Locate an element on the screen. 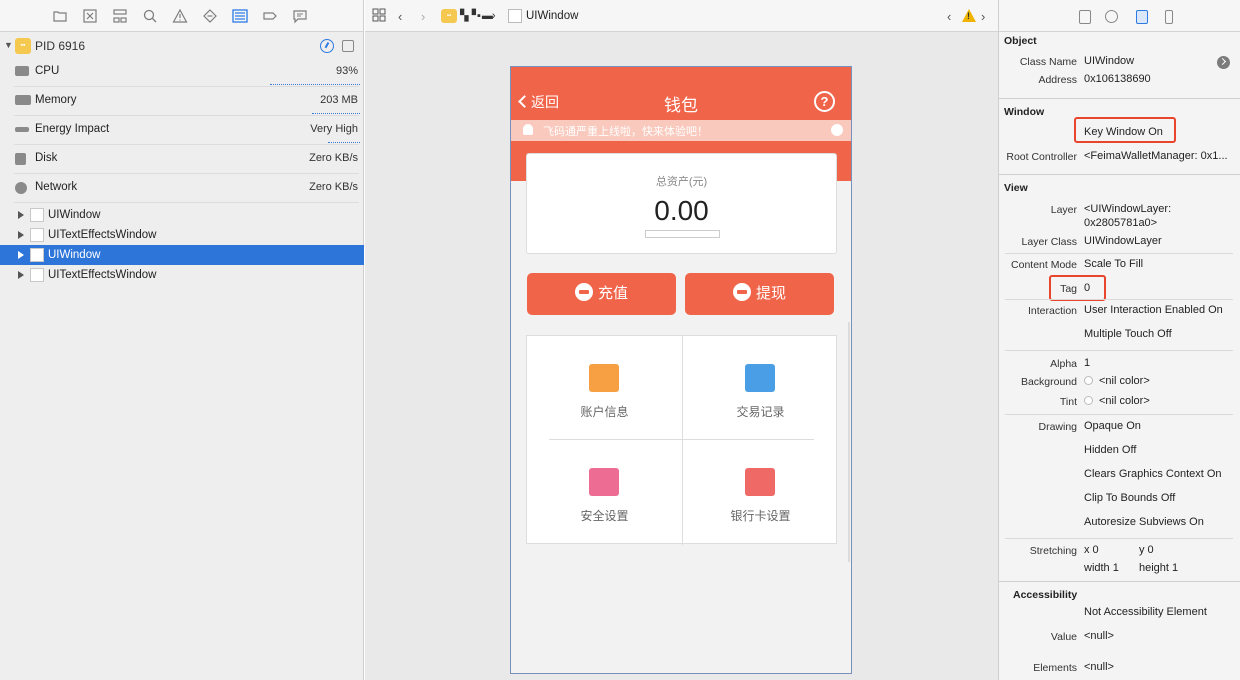 The width and height of the screenshot is (1240, 680). account-info-icon is located at coordinates (604, 378).